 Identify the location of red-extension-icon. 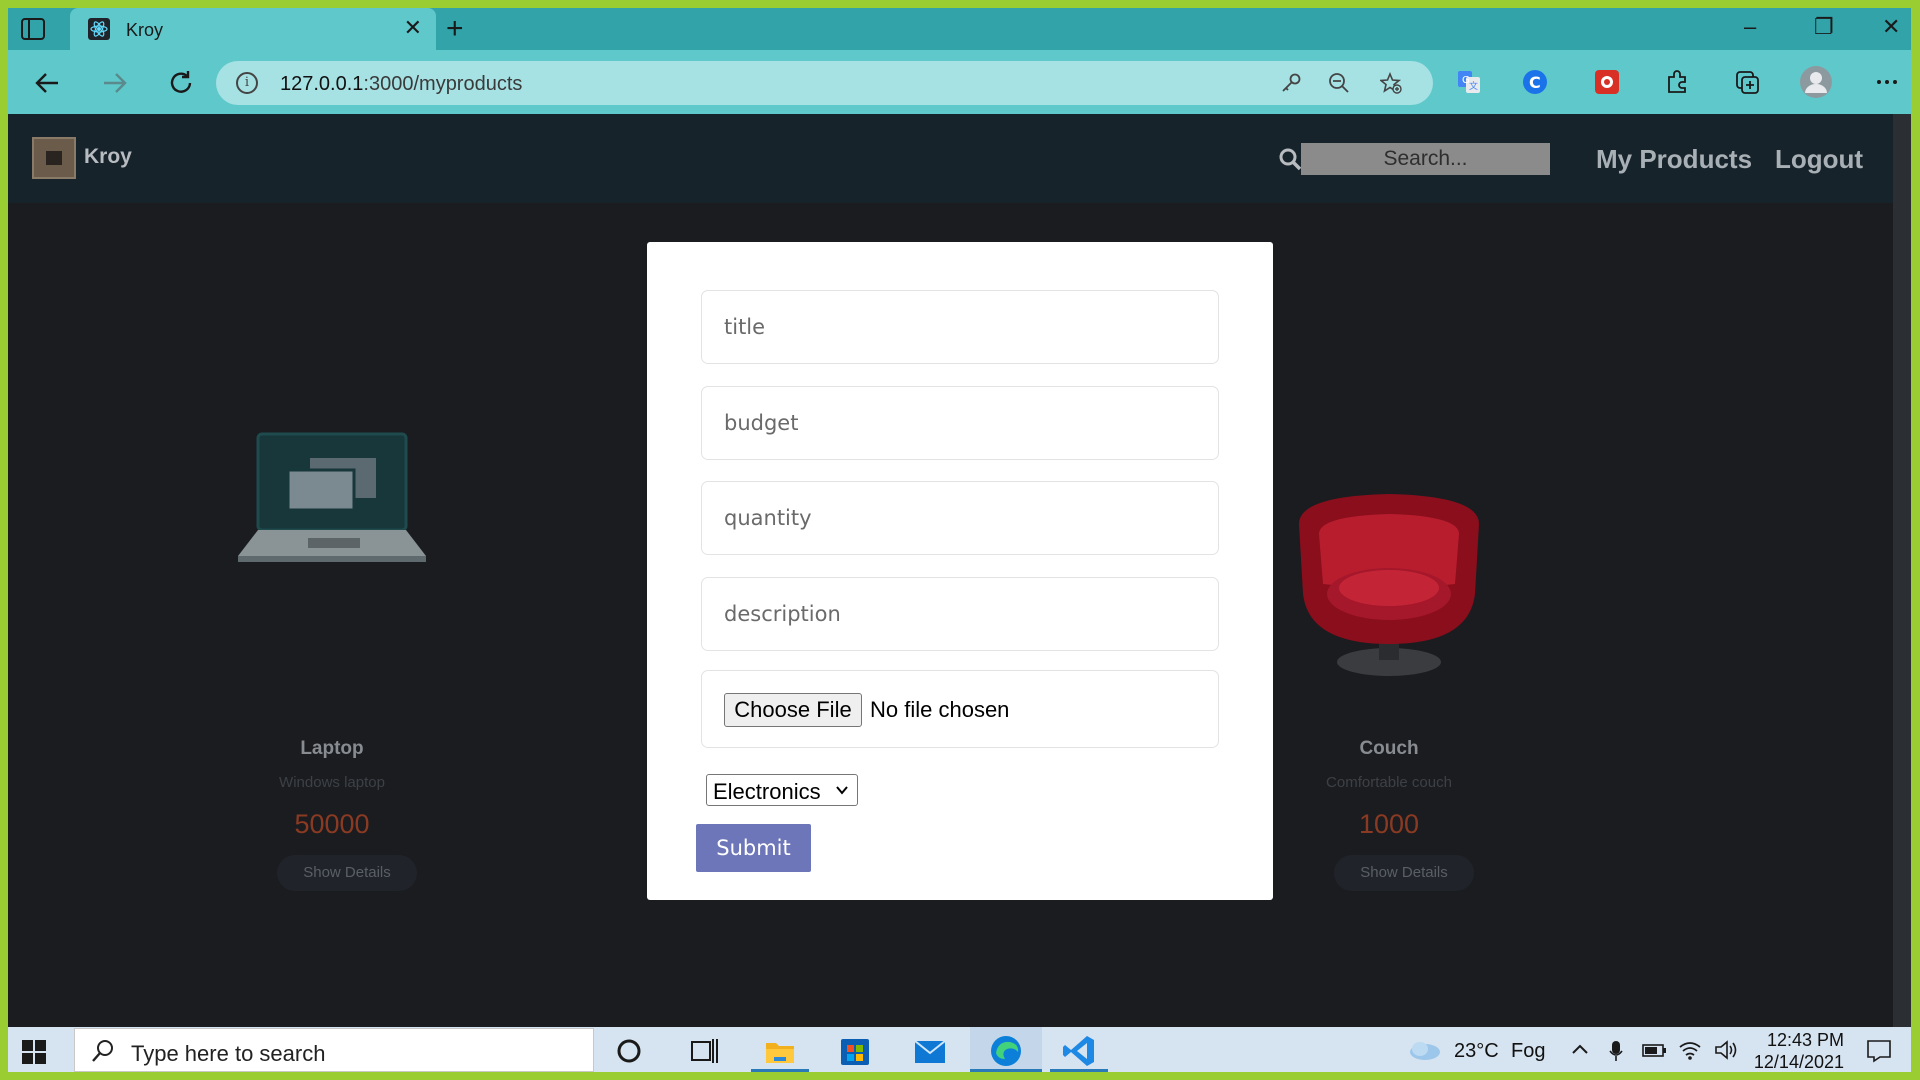
(1607, 82).